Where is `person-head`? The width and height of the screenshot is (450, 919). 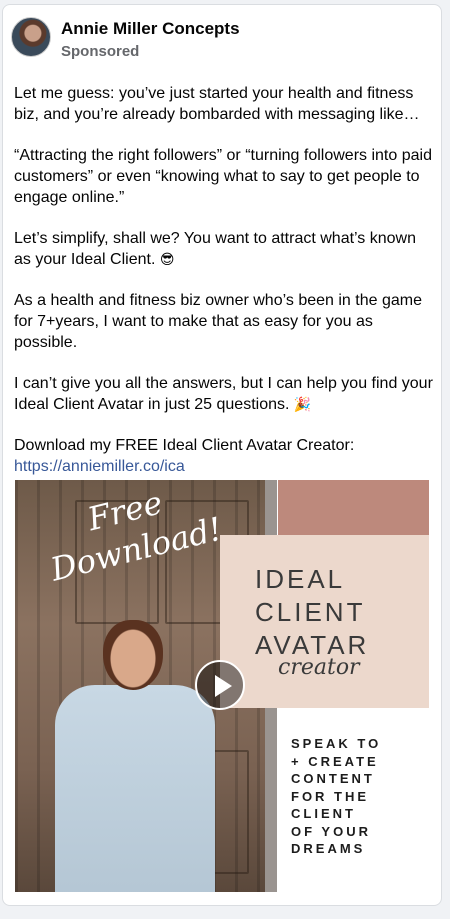
person-head is located at coordinates (133, 655).